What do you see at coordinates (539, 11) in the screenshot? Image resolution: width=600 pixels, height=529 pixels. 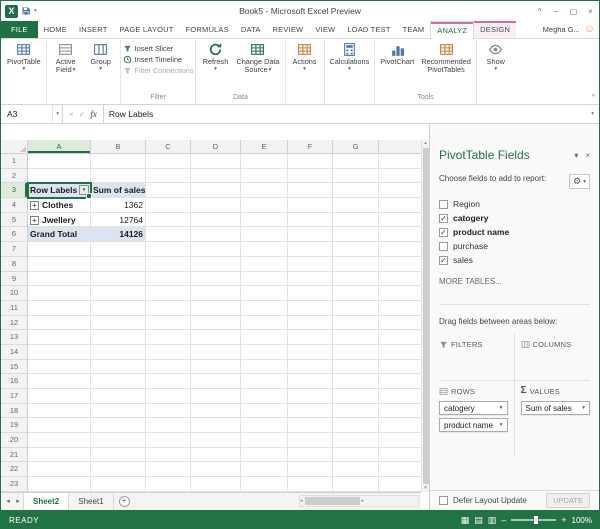 I see `ribbon-display-options-icon: ^` at bounding box center [539, 11].